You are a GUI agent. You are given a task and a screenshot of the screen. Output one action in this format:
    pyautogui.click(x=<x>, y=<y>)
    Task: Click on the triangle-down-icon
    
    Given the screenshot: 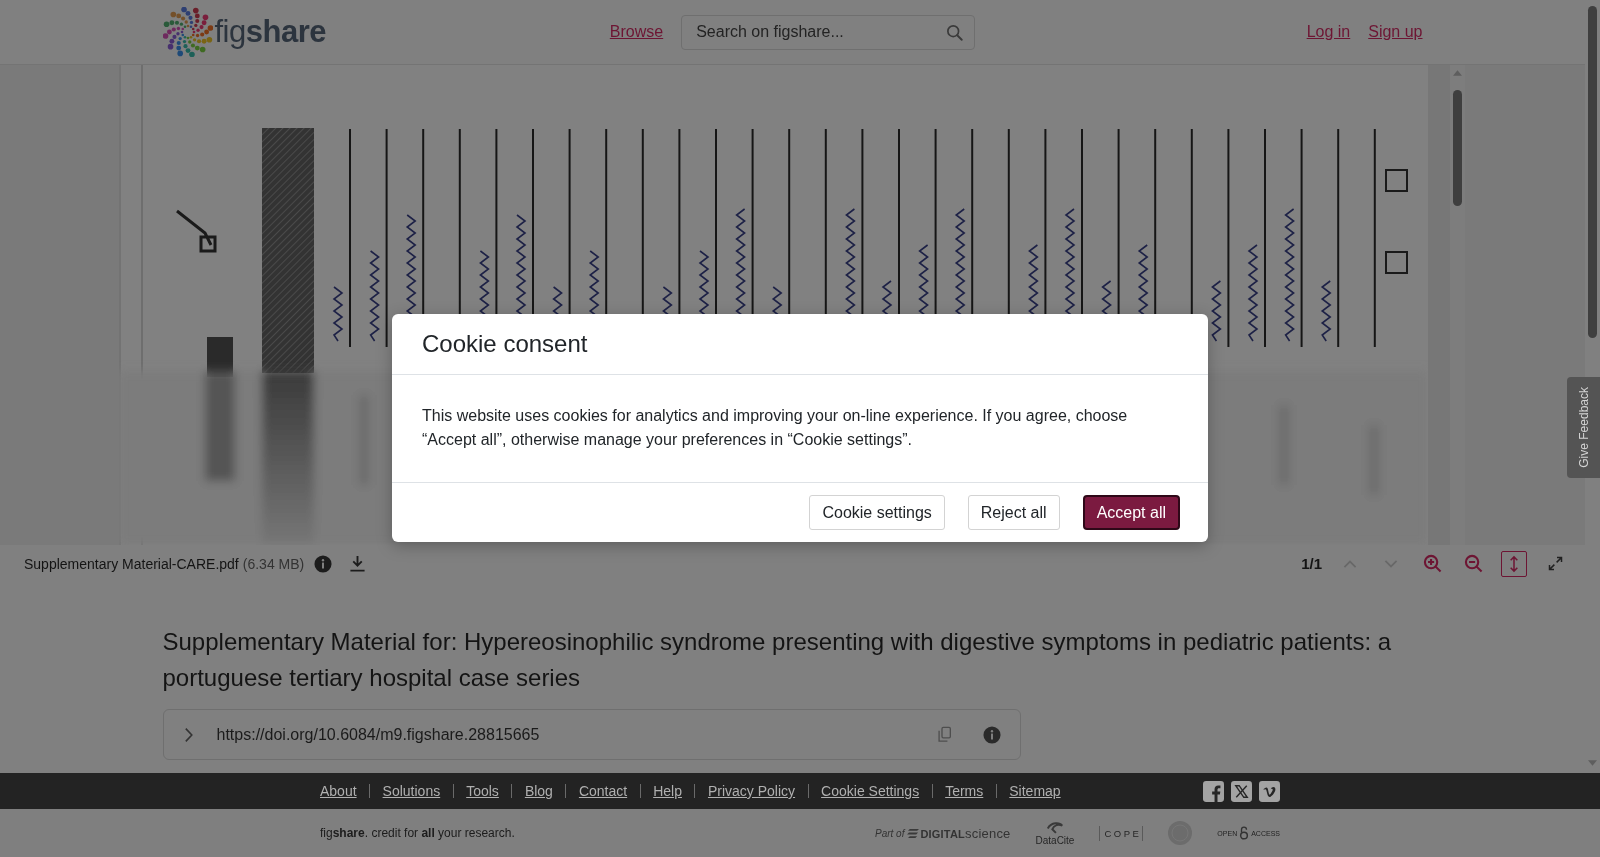 What is the action you would take?
    pyautogui.click(x=1592, y=763)
    